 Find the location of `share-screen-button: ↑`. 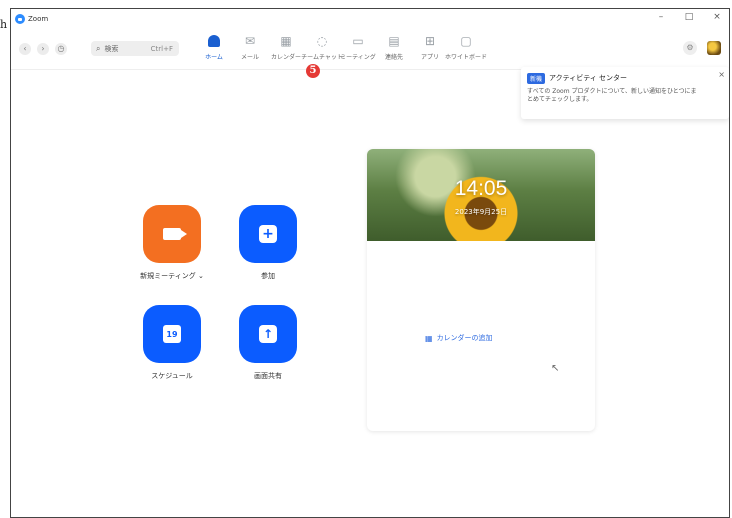

share-screen-button: ↑ is located at coordinates (268, 334).